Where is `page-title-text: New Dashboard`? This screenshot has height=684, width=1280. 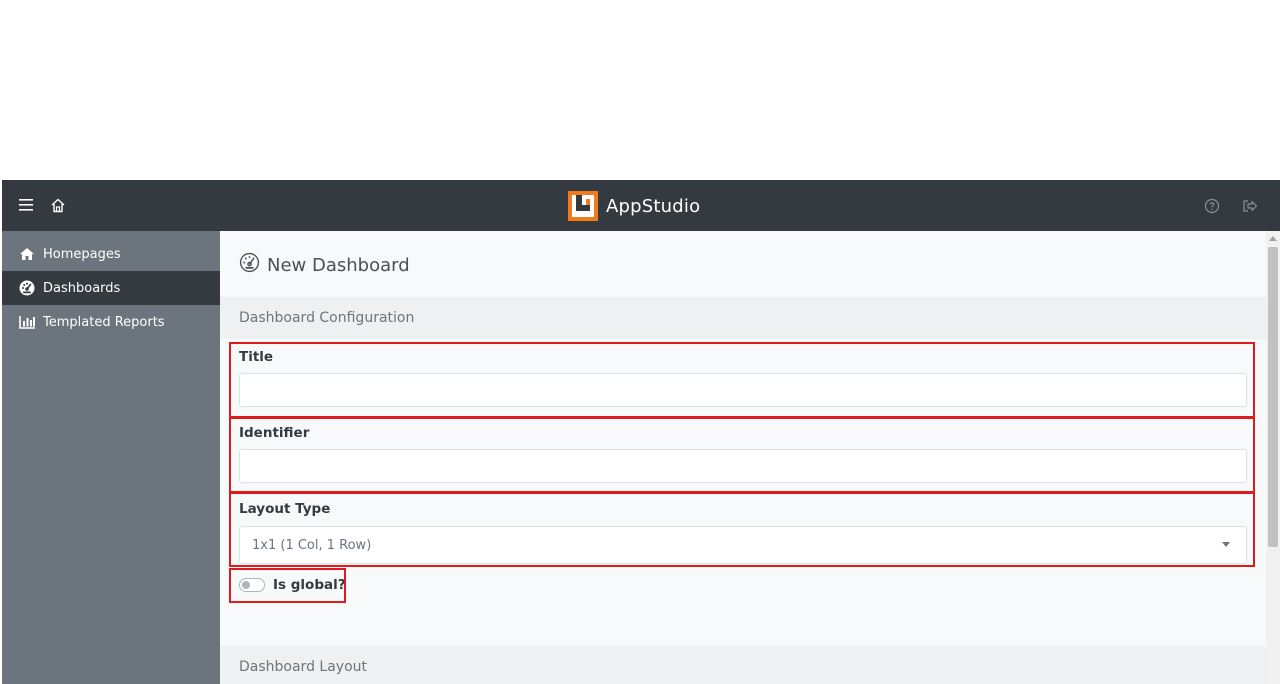 page-title-text: New Dashboard is located at coordinates (338, 265).